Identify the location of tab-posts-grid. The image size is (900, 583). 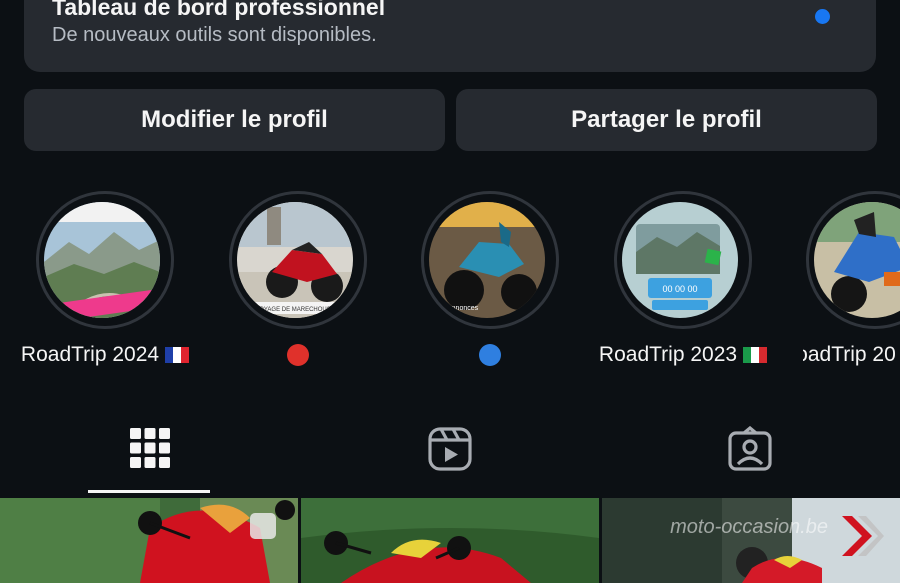
(150, 453).